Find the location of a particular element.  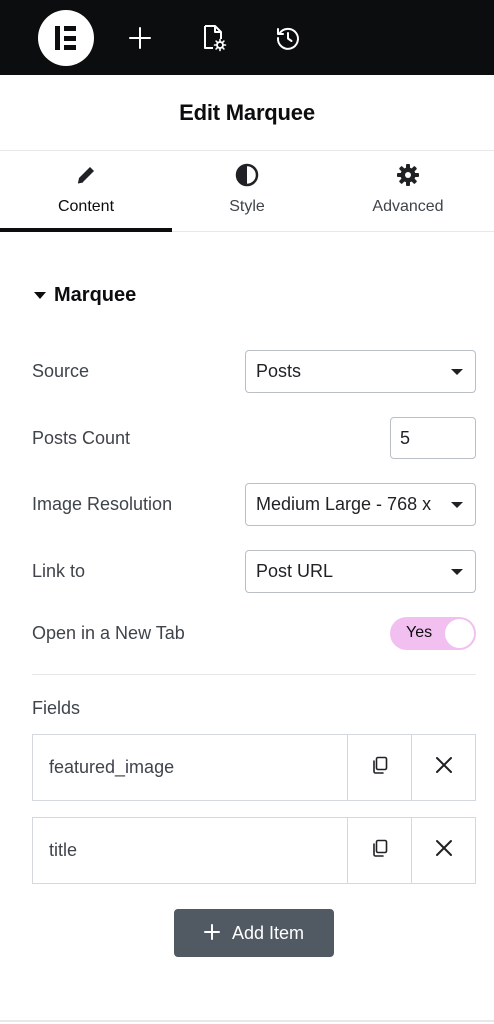

repeater-item-title: title is located at coordinates (190, 850).